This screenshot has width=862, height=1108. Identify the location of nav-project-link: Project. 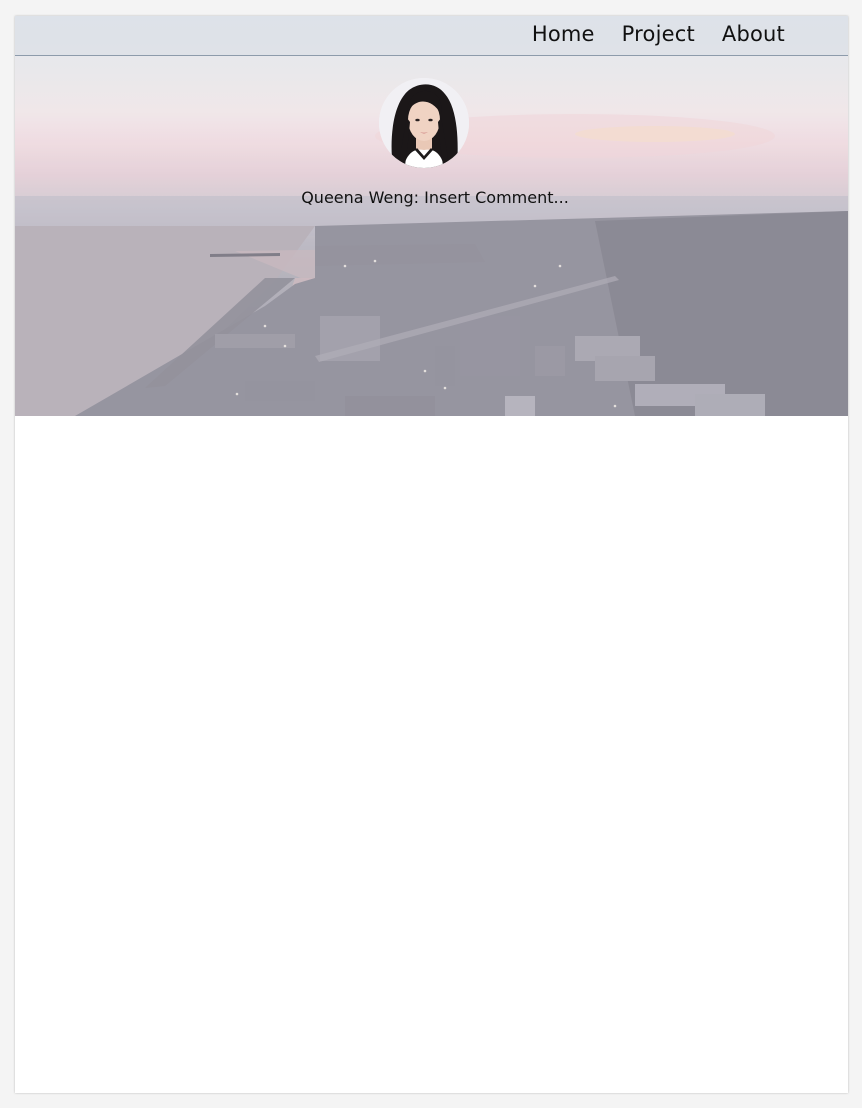
(658, 34).